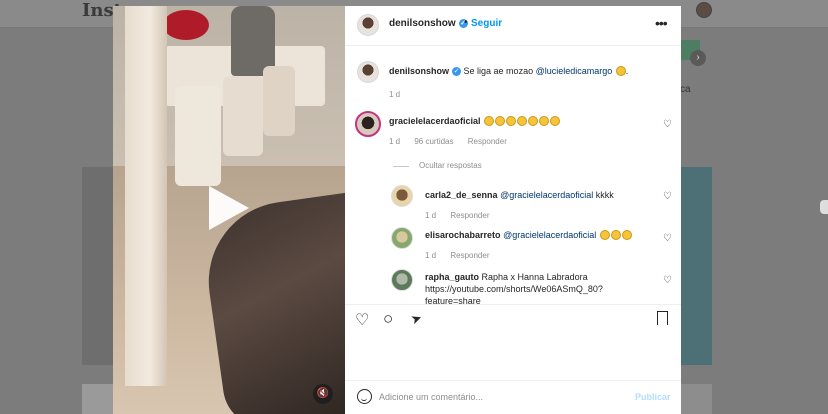  I want to click on bookmark-icon, so click(662, 318).